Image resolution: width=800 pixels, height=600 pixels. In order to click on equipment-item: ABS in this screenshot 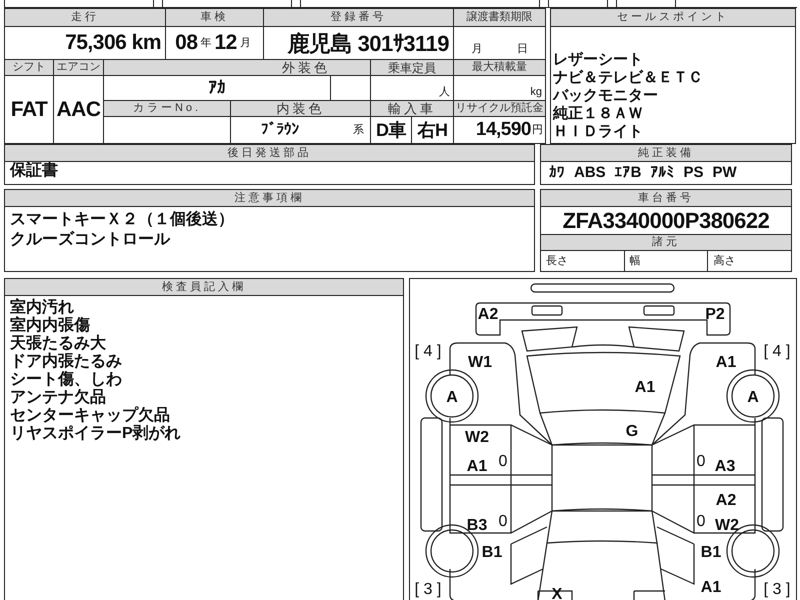, I will do `click(590, 173)`.